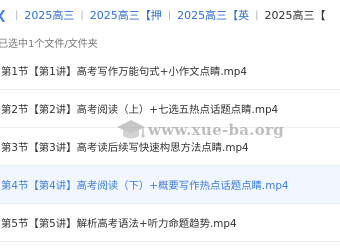 Image resolution: width=340 pixels, height=252 pixels. What do you see at coordinates (139, 108) in the screenshot?
I see `file-name: 第2节【第2讲】高考阅读（上）+七选五热点话题点睛.mp4` at bounding box center [139, 108].